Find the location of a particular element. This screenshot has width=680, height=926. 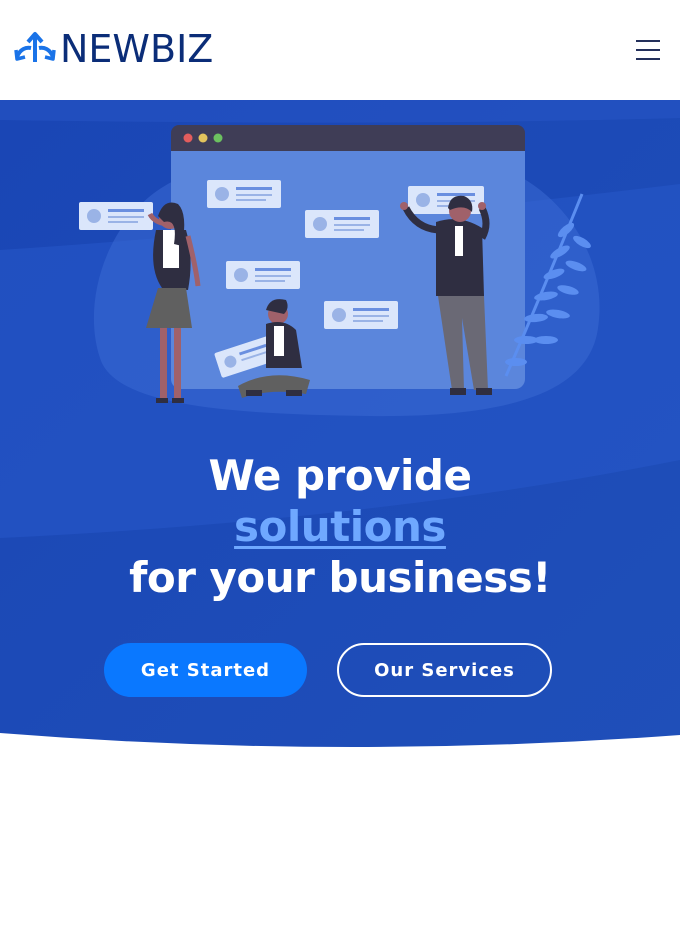

headline-line-1: We provide is located at coordinates (340, 475).